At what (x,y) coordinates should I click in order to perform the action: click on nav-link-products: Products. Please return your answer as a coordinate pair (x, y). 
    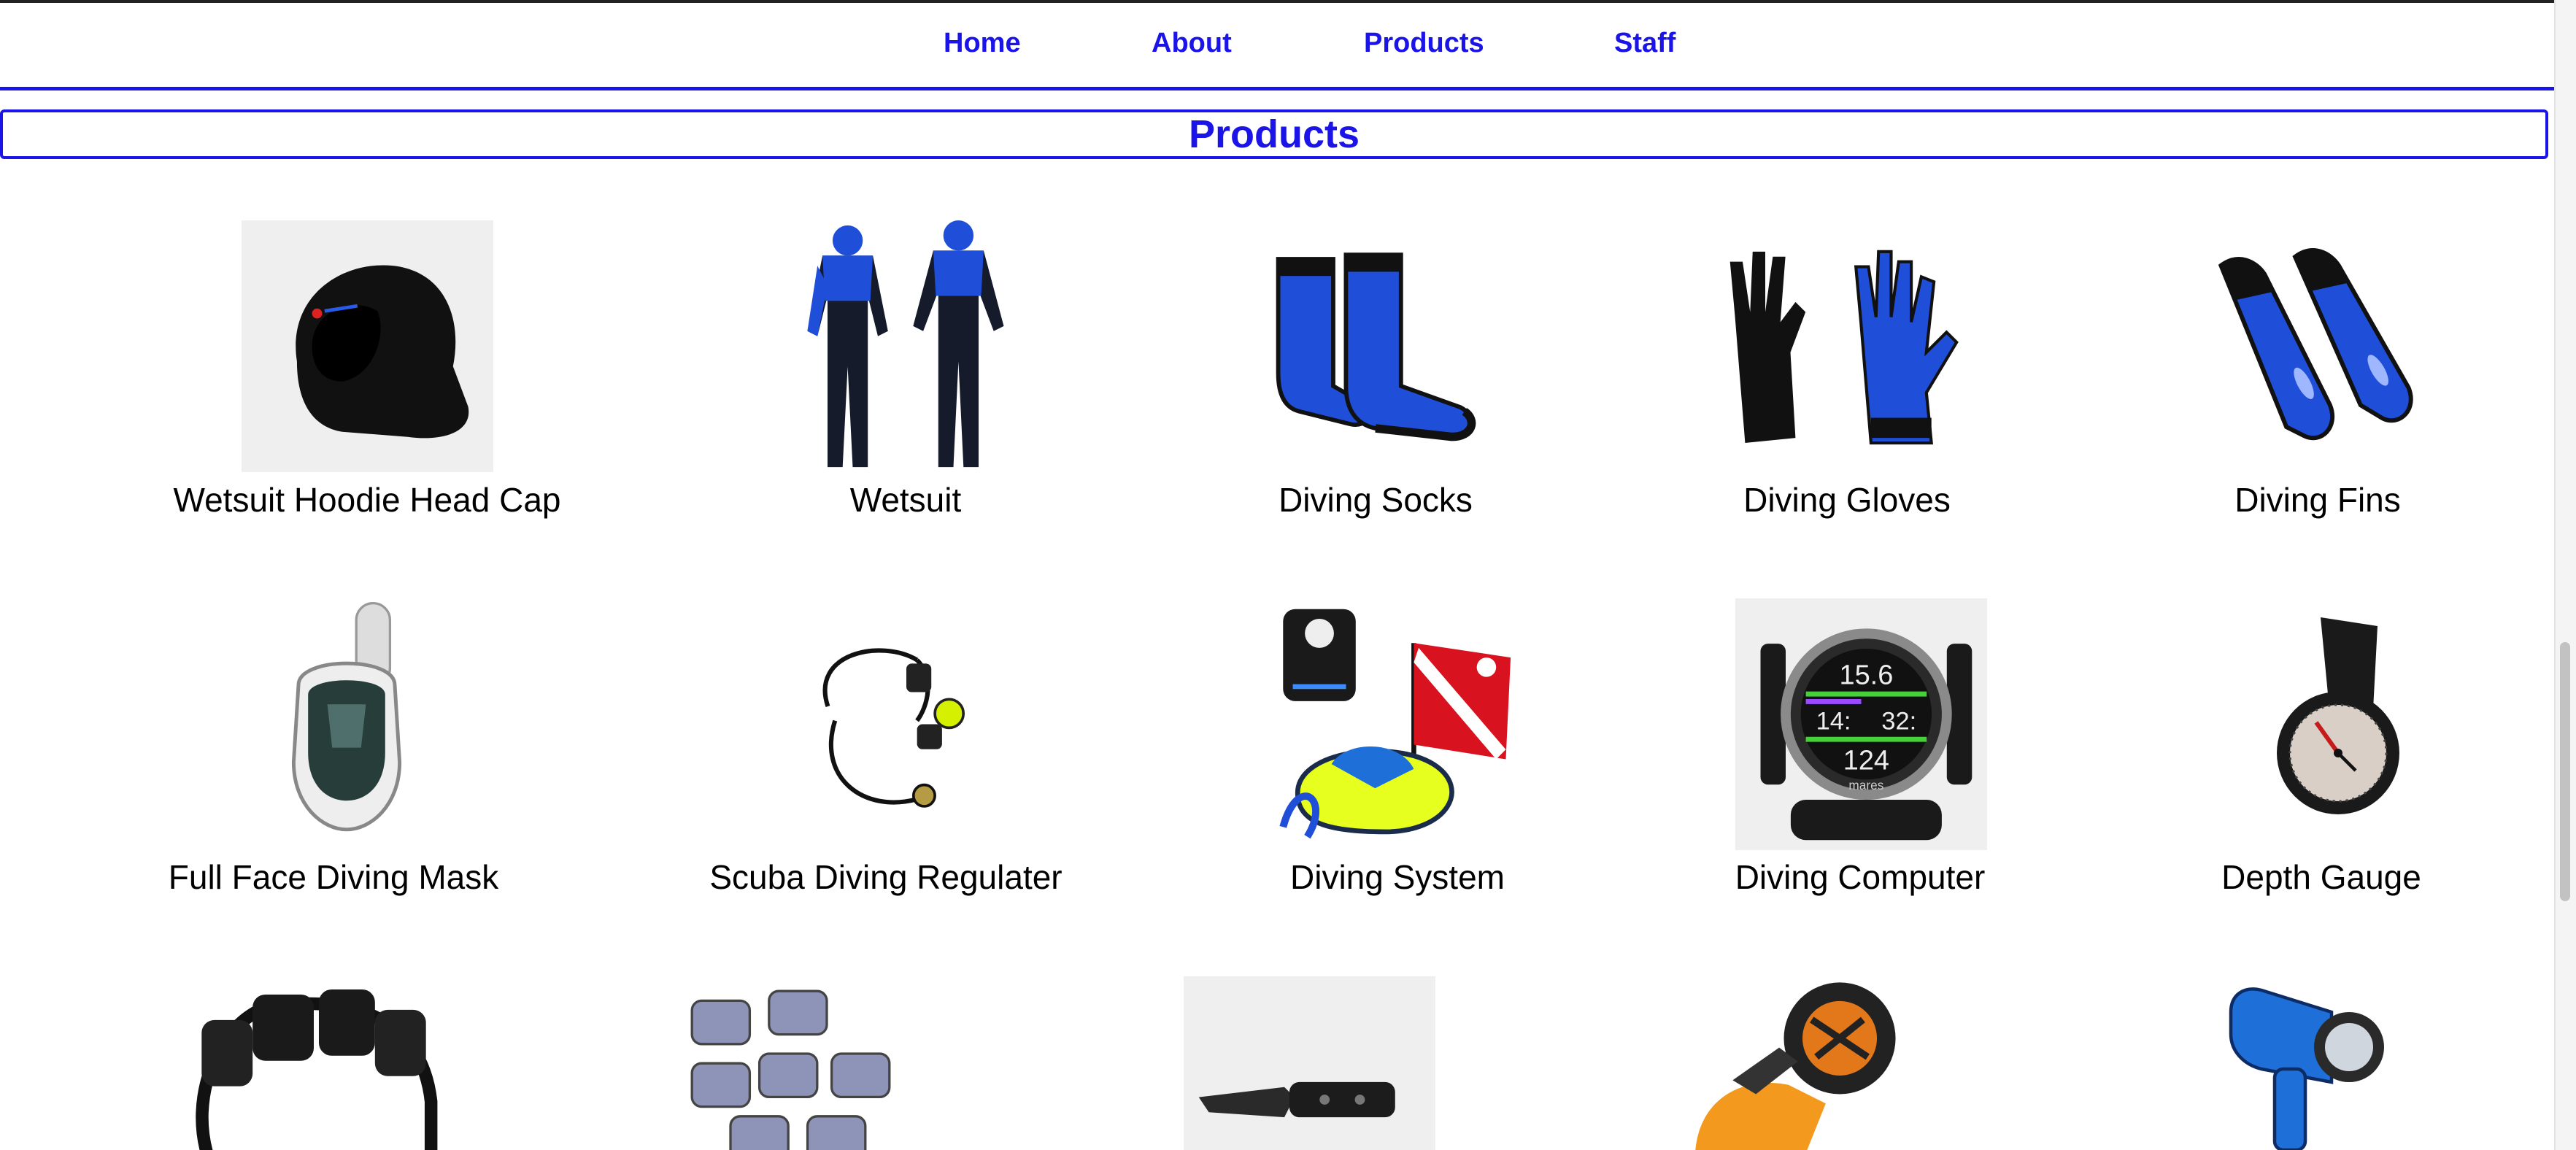
    Looking at the image, I should click on (1424, 43).